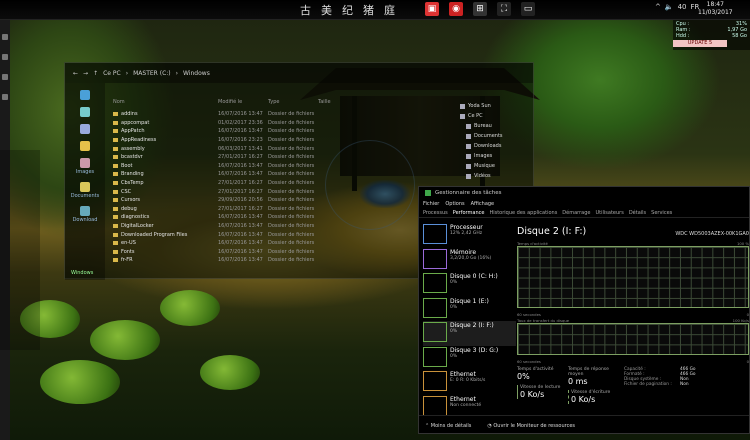 The image size is (750, 440). Describe the element at coordinates (497, 146) in the screenshot. I see `nav-item: Downloads` at that location.